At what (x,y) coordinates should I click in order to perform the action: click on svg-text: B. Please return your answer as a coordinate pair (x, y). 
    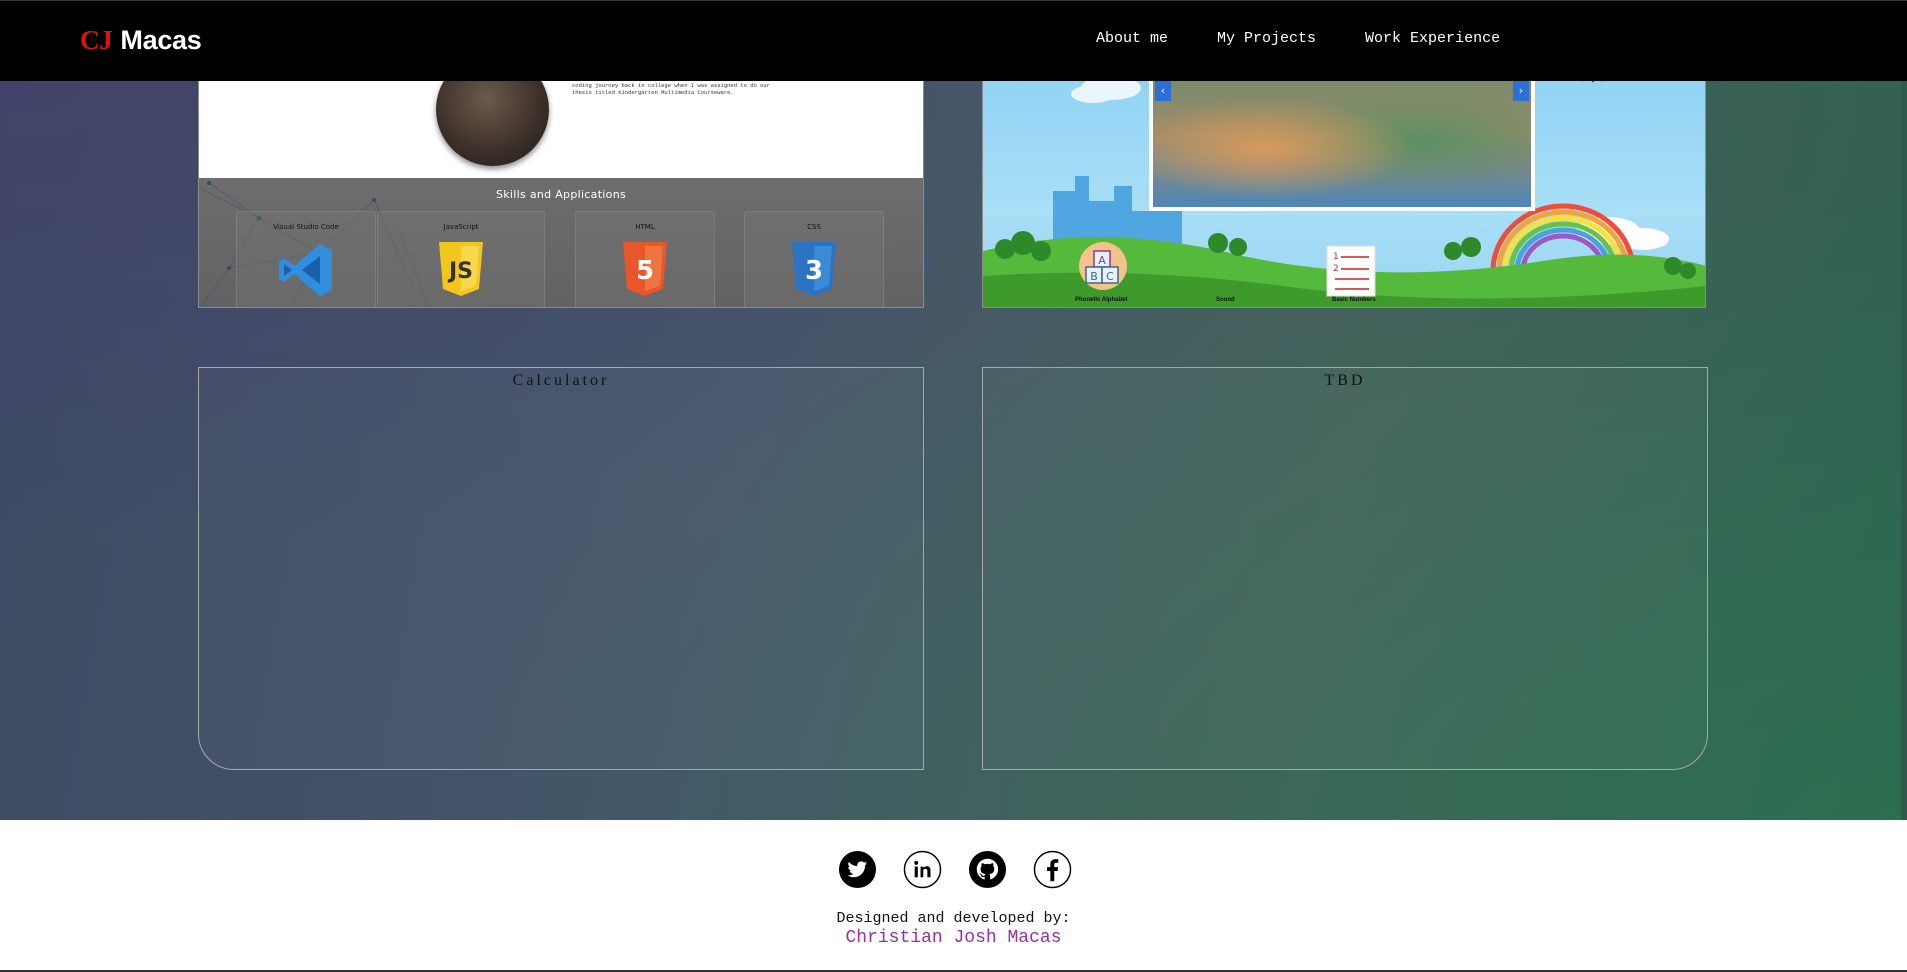
    Looking at the image, I should click on (1094, 276).